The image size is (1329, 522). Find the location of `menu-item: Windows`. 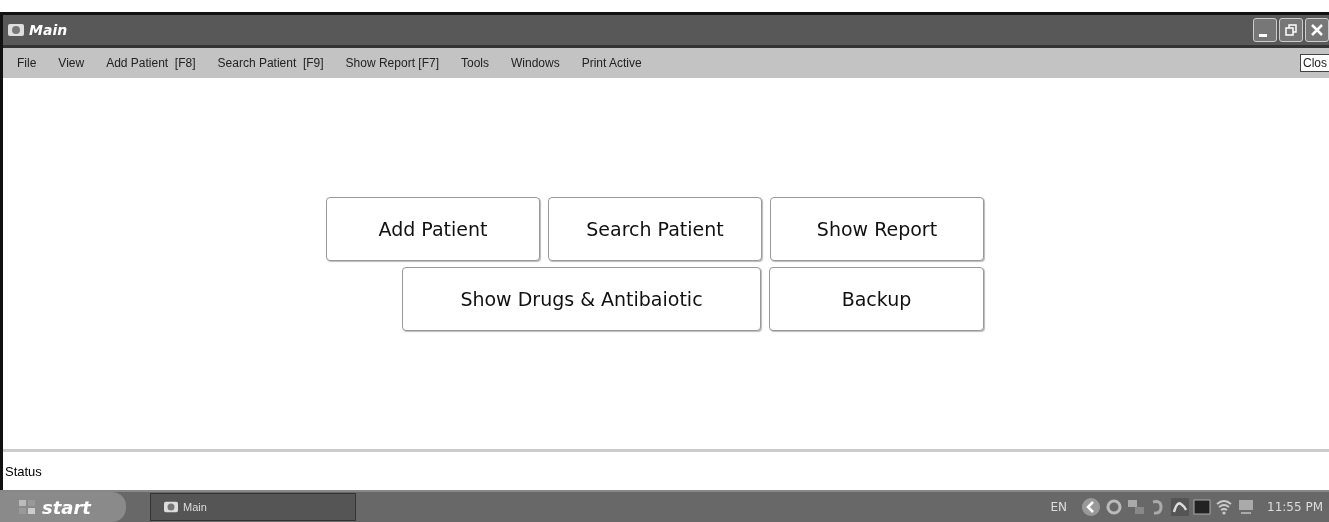

menu-item: Windows is located at coordinates (535, 63).